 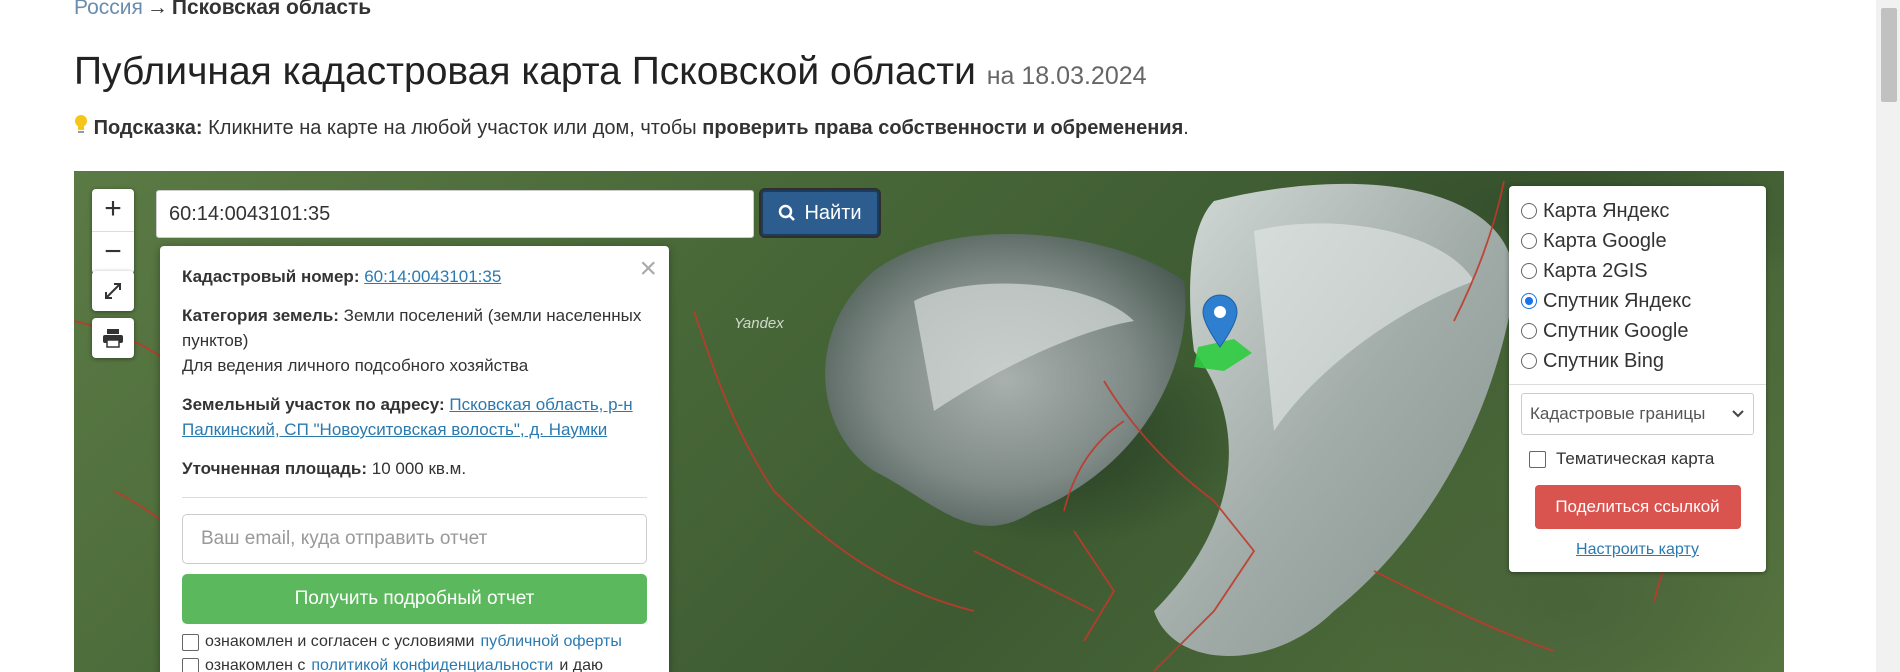 I want to click on layer-option-2gis-map: Карта 2GIS, so click(x=1637, y=271).